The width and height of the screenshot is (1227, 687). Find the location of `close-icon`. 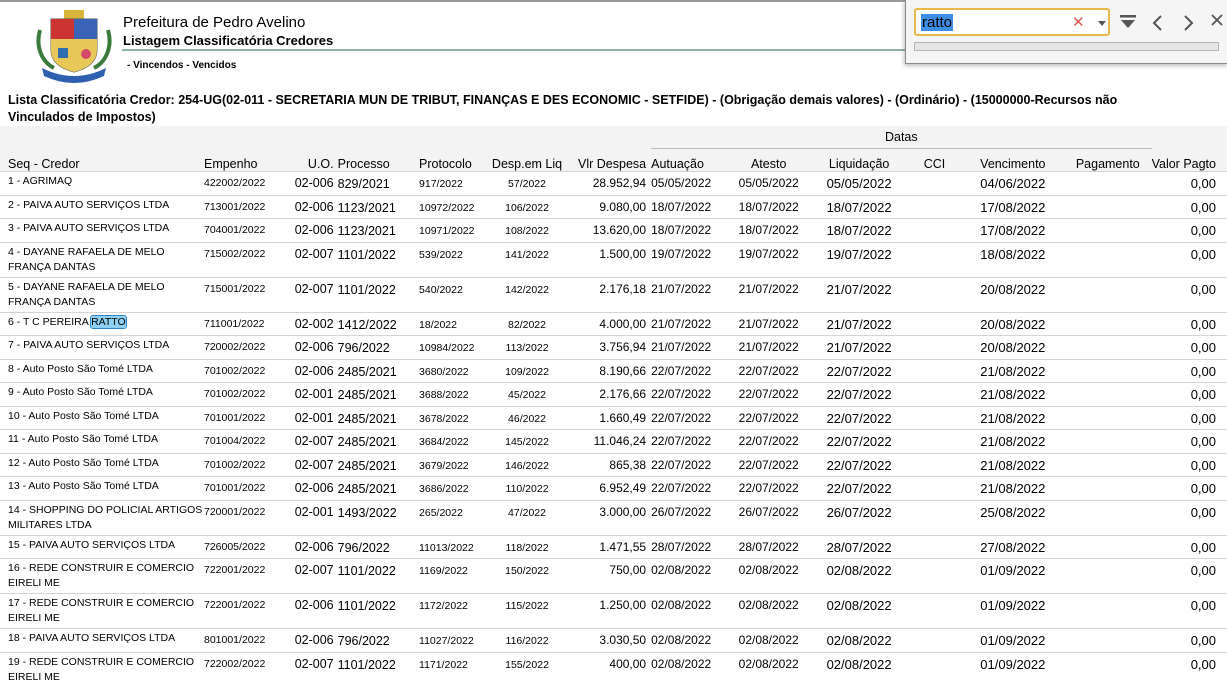

close-icon is located at coordinates (1217, 20).